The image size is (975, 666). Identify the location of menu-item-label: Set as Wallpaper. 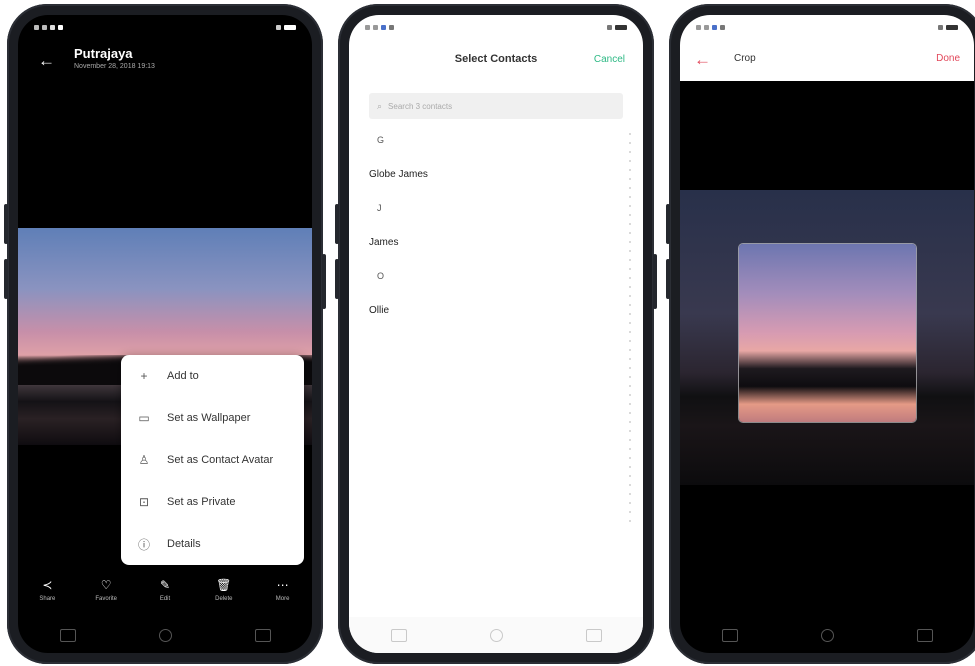
(209, 418).